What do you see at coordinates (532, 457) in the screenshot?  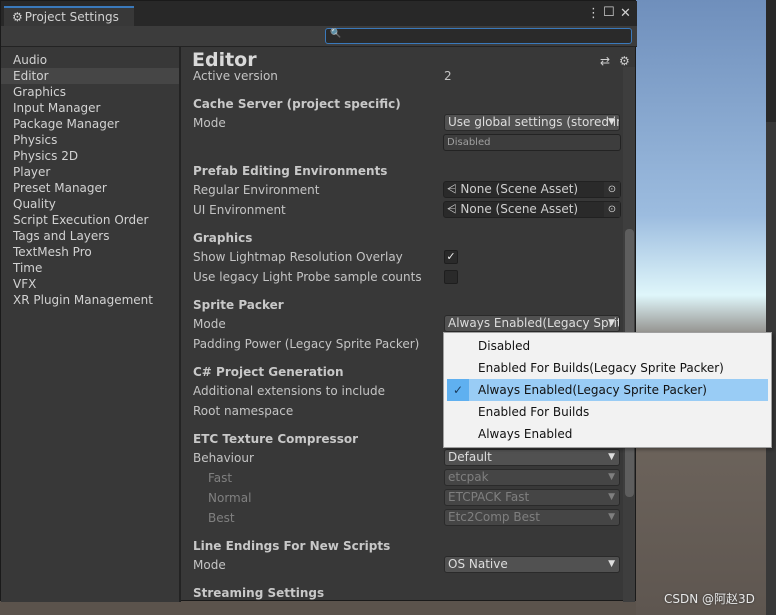 I see `behaviour-dropdown: Default ▼` at bounding box center [532, 457].